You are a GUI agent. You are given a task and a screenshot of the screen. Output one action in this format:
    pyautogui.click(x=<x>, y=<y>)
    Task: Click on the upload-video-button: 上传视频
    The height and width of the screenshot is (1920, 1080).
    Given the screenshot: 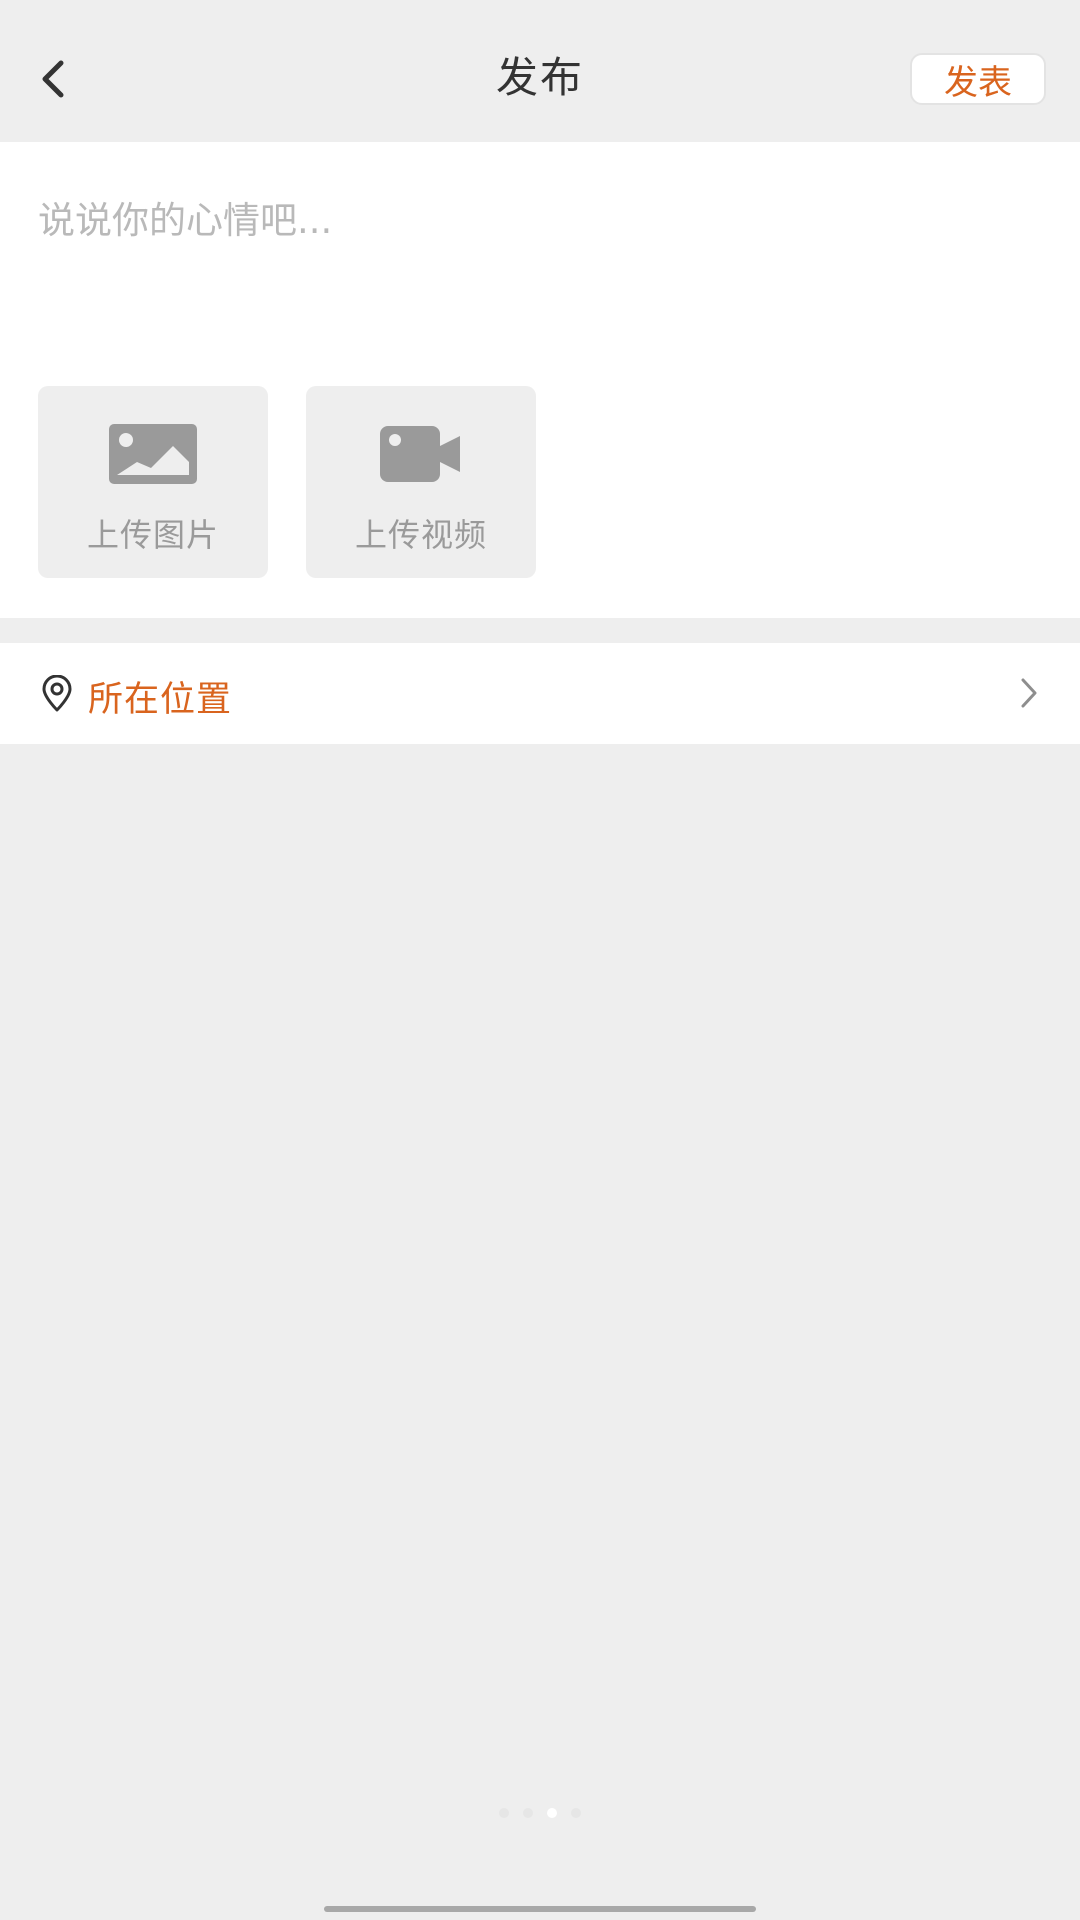 What is the action you would take?
    pyautogui.click(x=421, y=482)
    